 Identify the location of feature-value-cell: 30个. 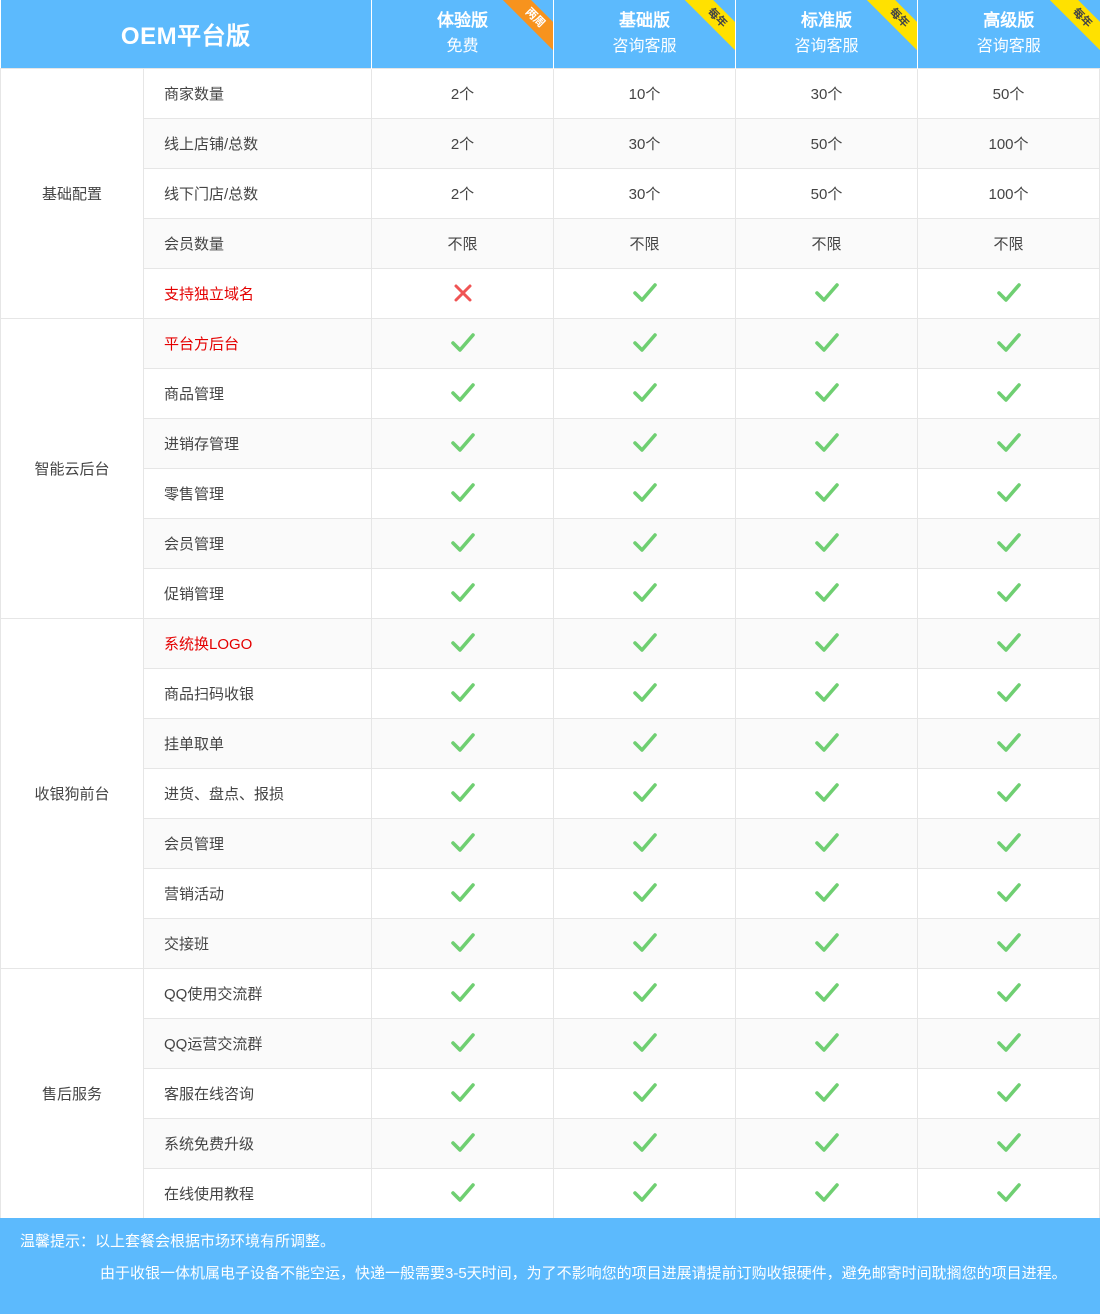
(645, 193).